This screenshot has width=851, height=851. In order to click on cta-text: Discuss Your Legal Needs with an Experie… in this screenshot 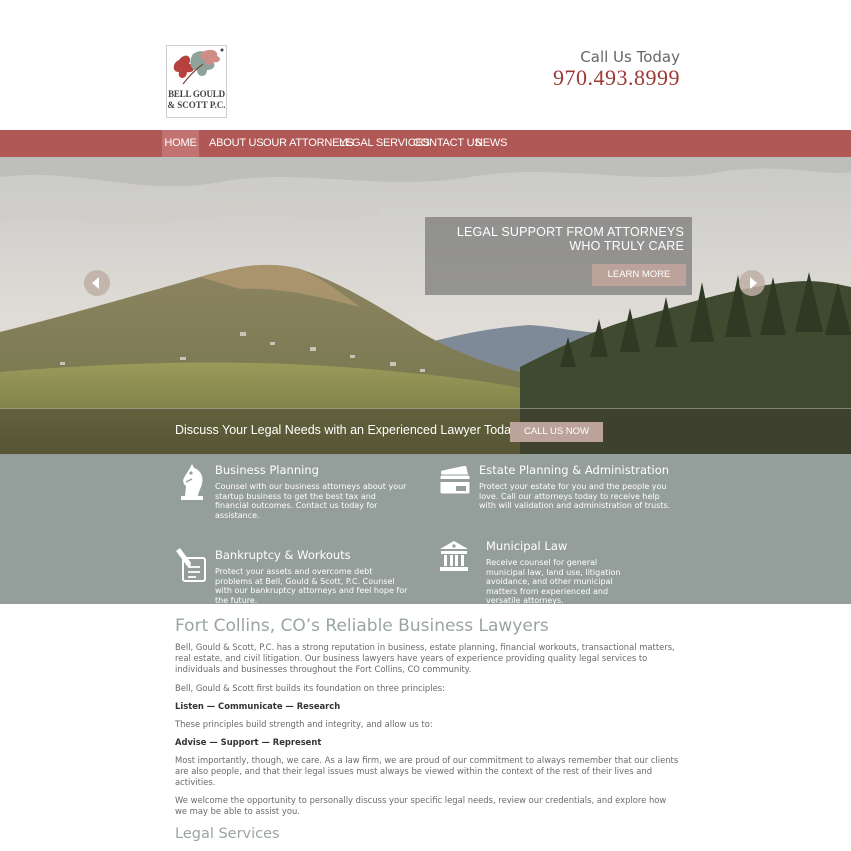, I will do `click(346, 430)`.